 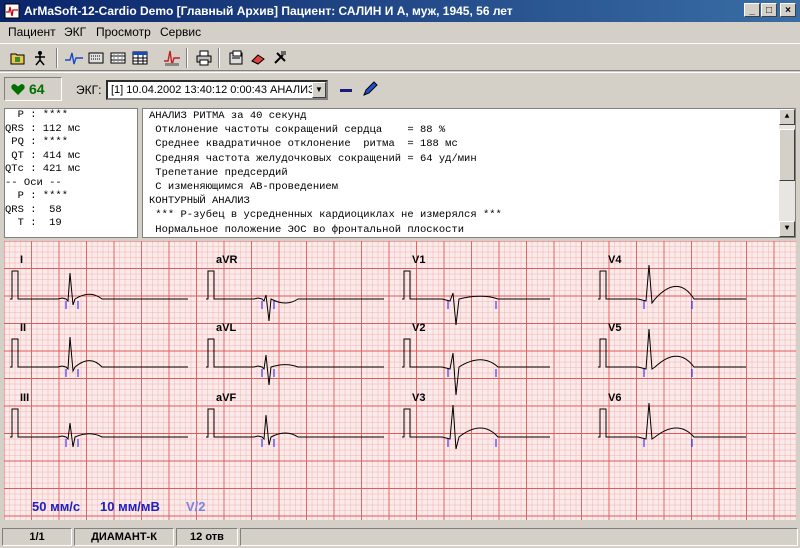 I want to click on status-extra, so click(x=519, y=537).